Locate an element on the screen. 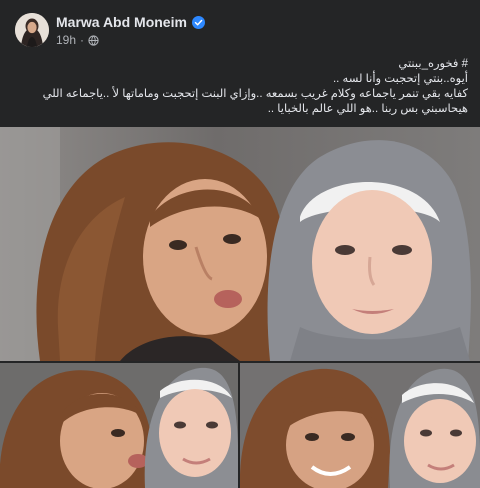 Image resolution: width=480 pixels, height=488 pixels. post-text-line: أيوه..بنتي إتحجبت وأنا لسه .. is located at coordinates (400, 79).